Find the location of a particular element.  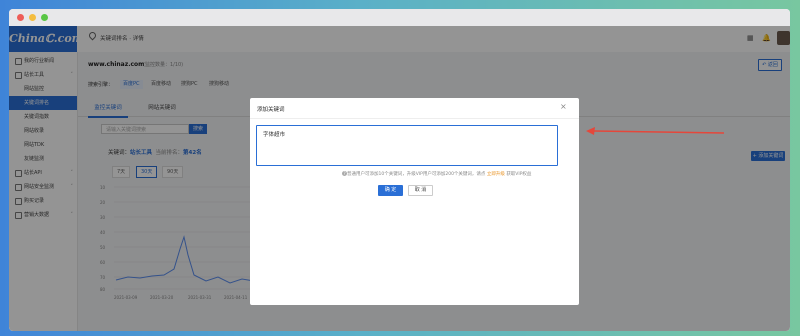

minimize-window-button is located at coordinates (32, 17).